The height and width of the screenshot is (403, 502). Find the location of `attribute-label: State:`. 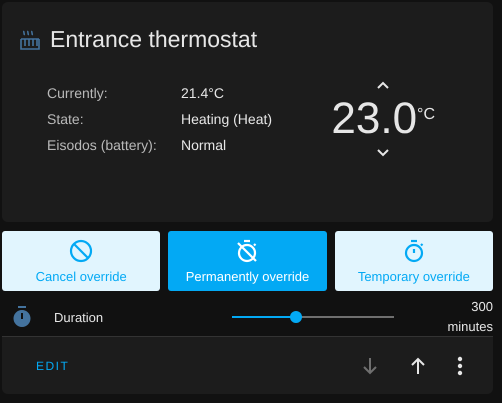

attribute-label: State: is located at coordinates (66, 119).